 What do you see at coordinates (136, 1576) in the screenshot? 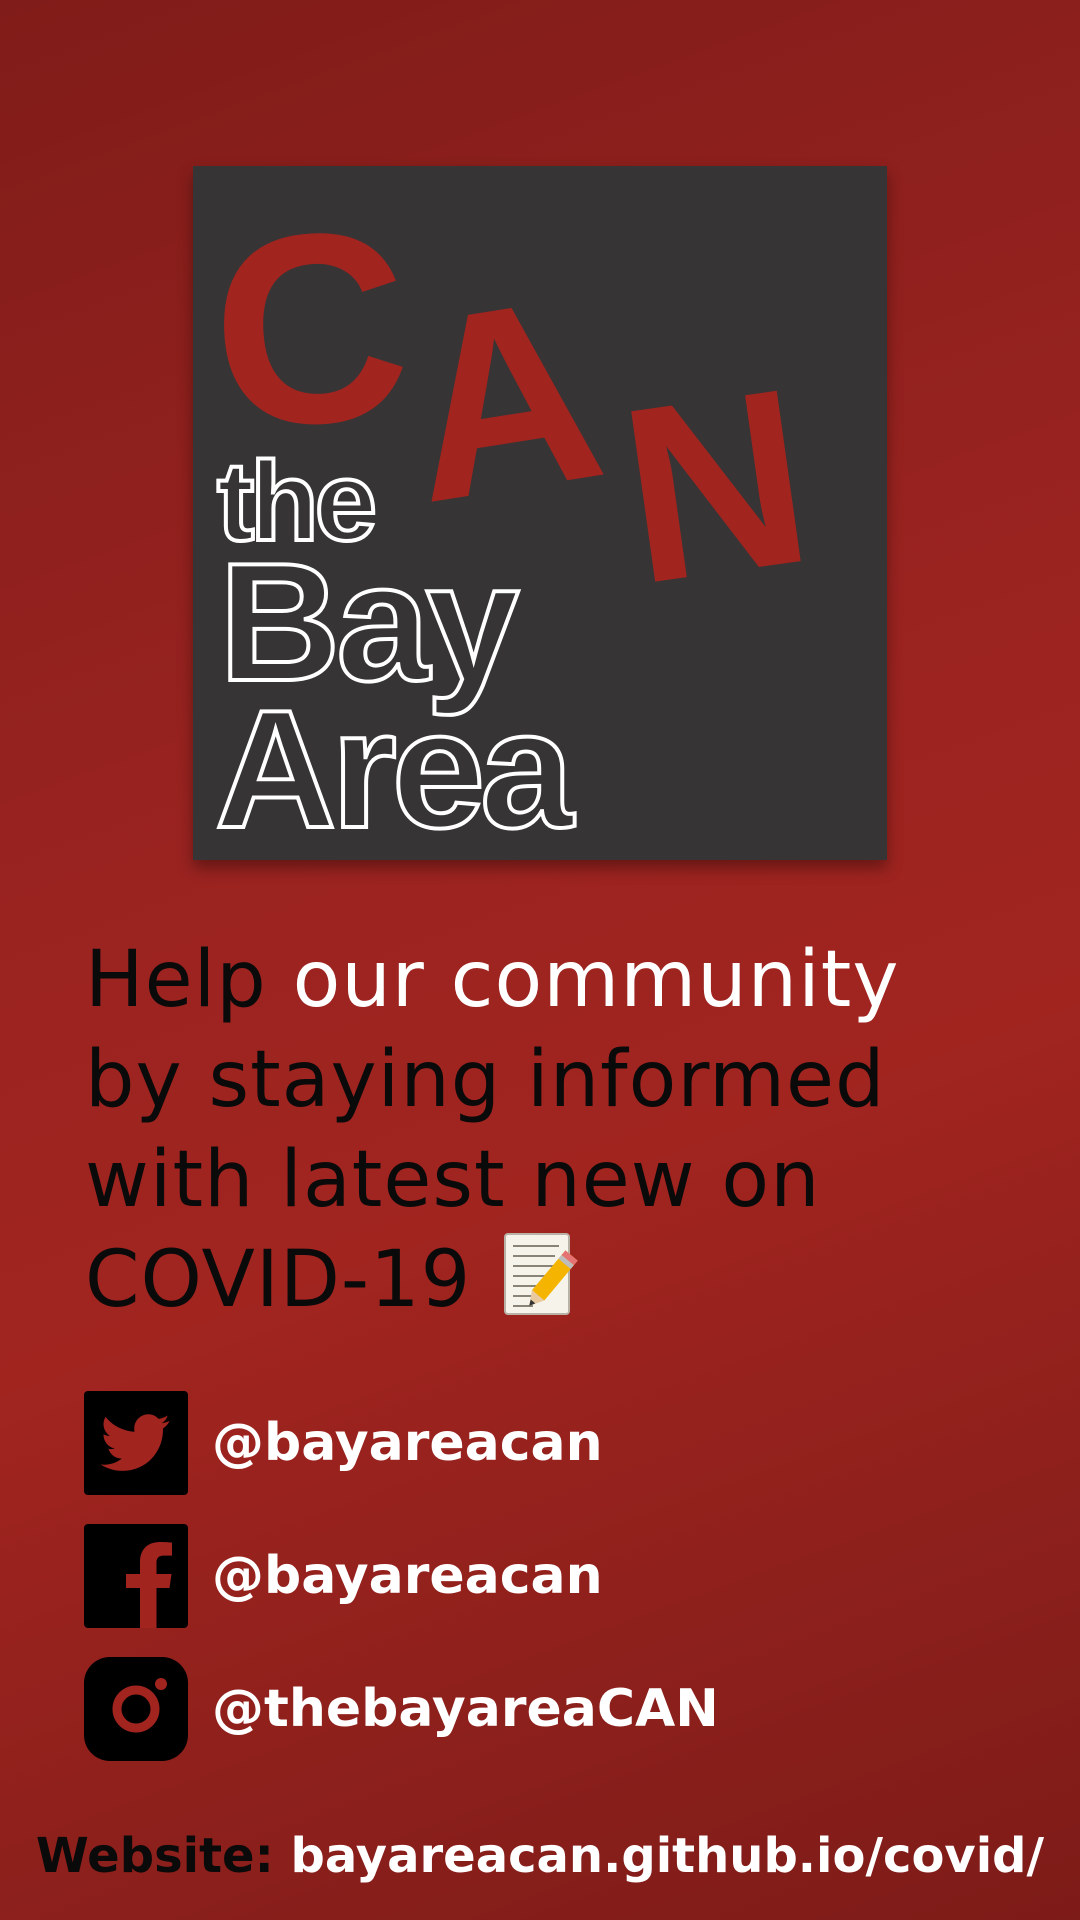
I see `facebook-icon` at bounding box center [136, 1576].